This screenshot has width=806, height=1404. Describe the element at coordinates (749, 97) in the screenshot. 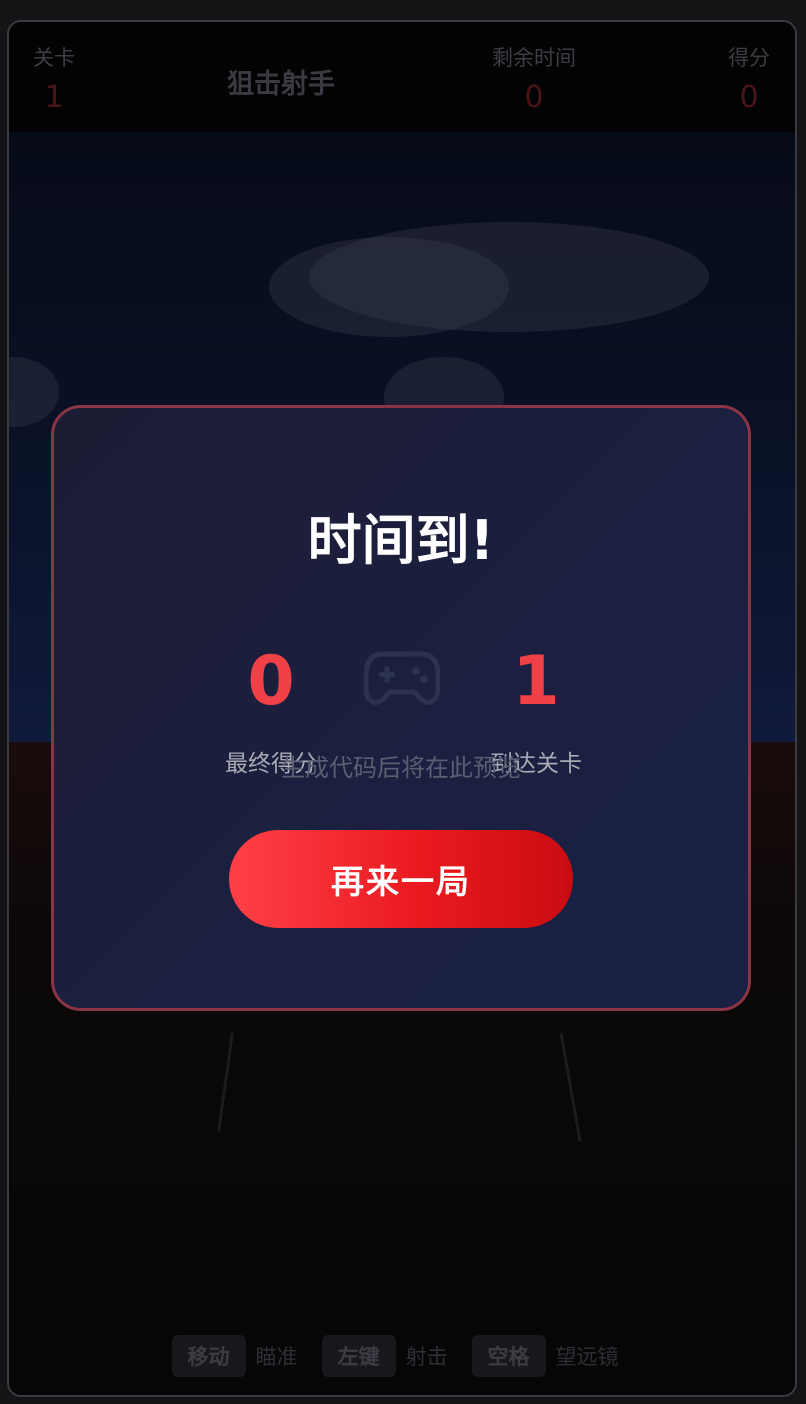

I see `score-value: 0` at that location.